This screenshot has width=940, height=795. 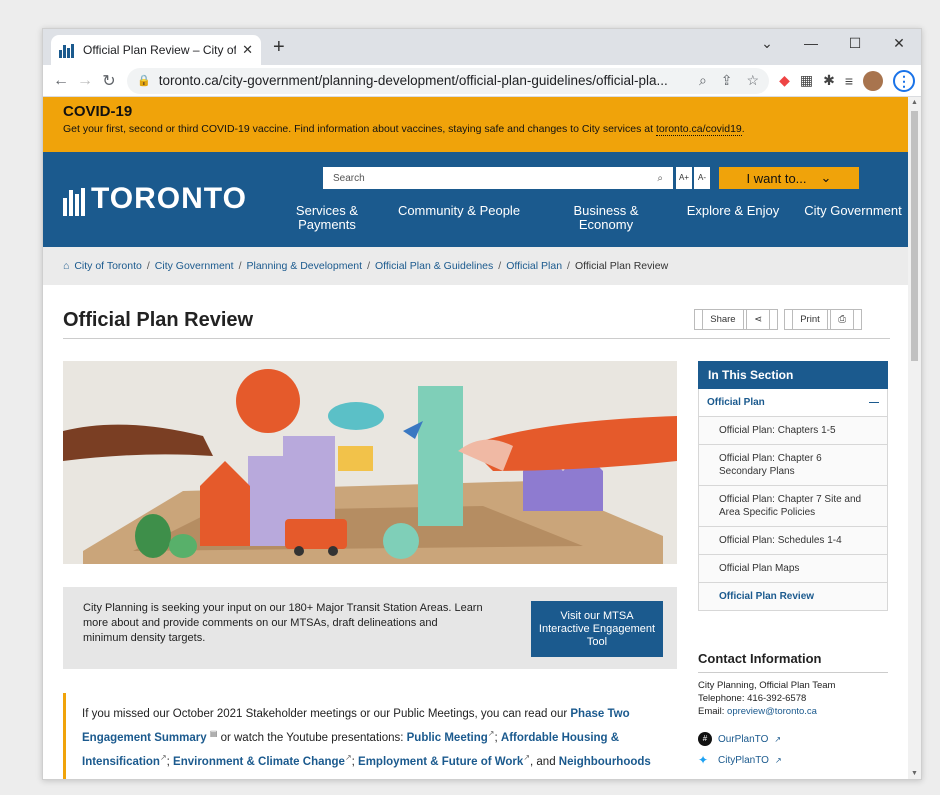 What do you see at coordinates (743, 739) in the screenshot?
I see `social-label: OurPlanTO` at bounding box center [743, 739].